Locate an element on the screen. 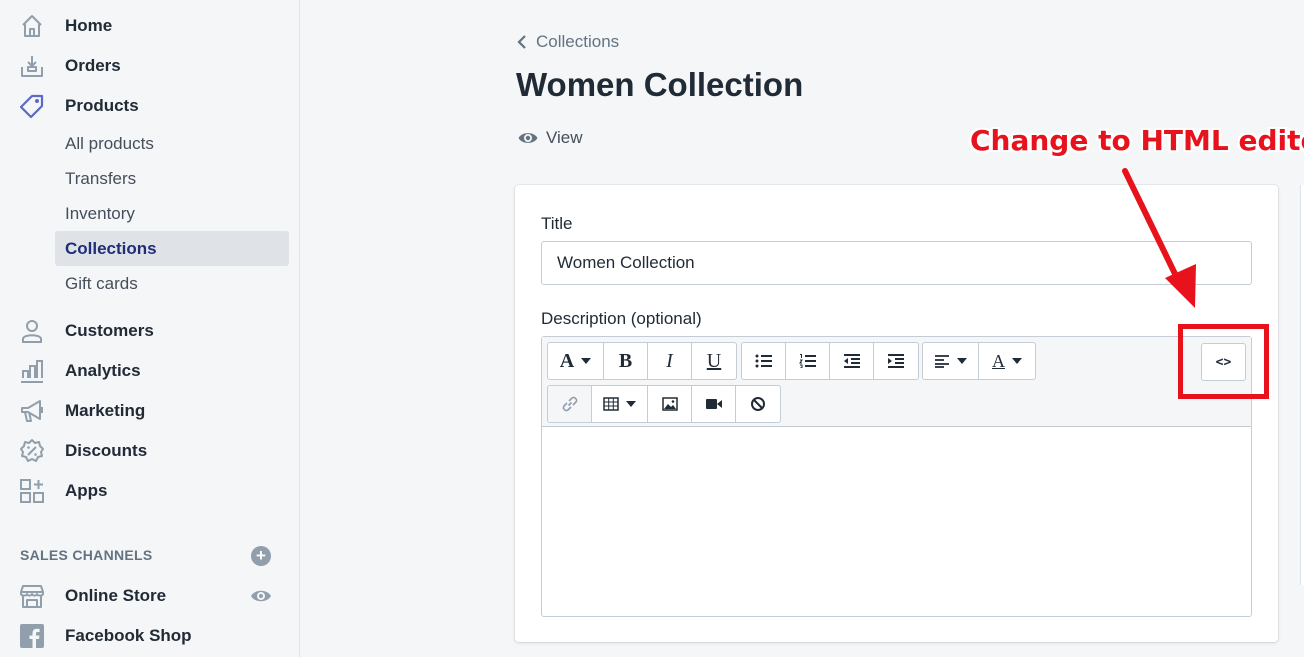  eye-icon is located at coordinates (528, 138).